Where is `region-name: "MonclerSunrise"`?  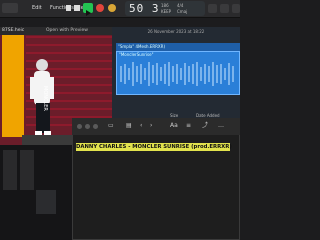
region-name: "MonclerSunrise" is located at coordinates (136, 54).